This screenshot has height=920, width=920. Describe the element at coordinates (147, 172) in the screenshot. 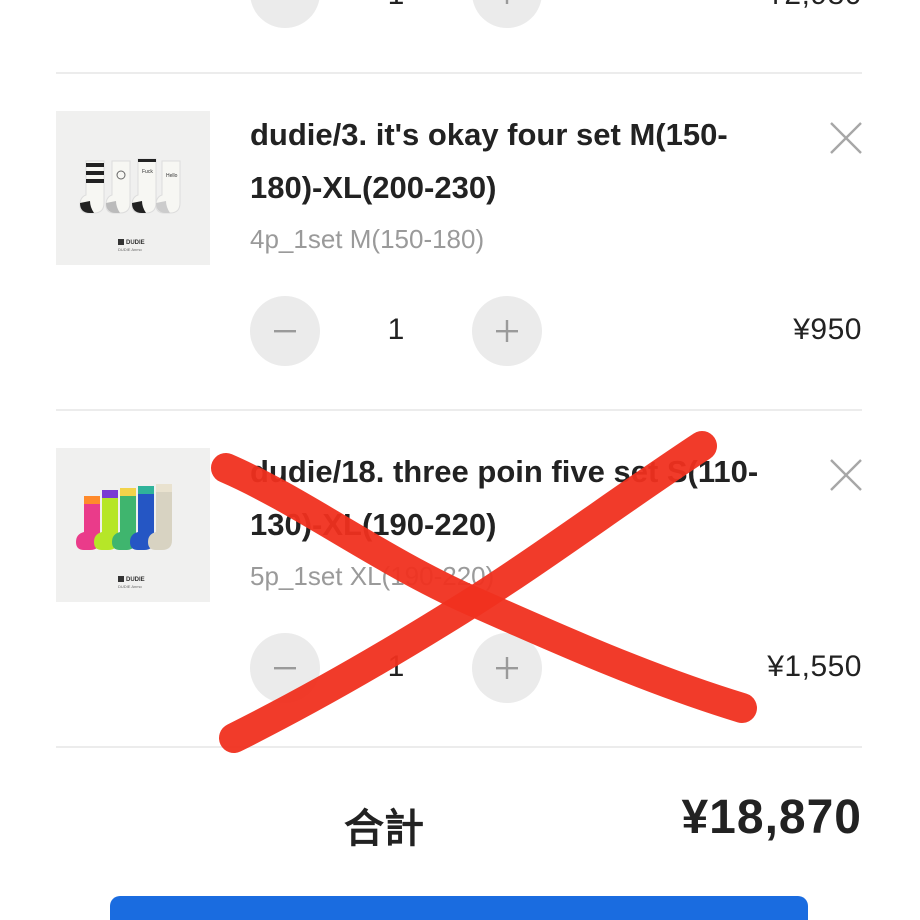

I see `svg-text: Fuck` at that location.